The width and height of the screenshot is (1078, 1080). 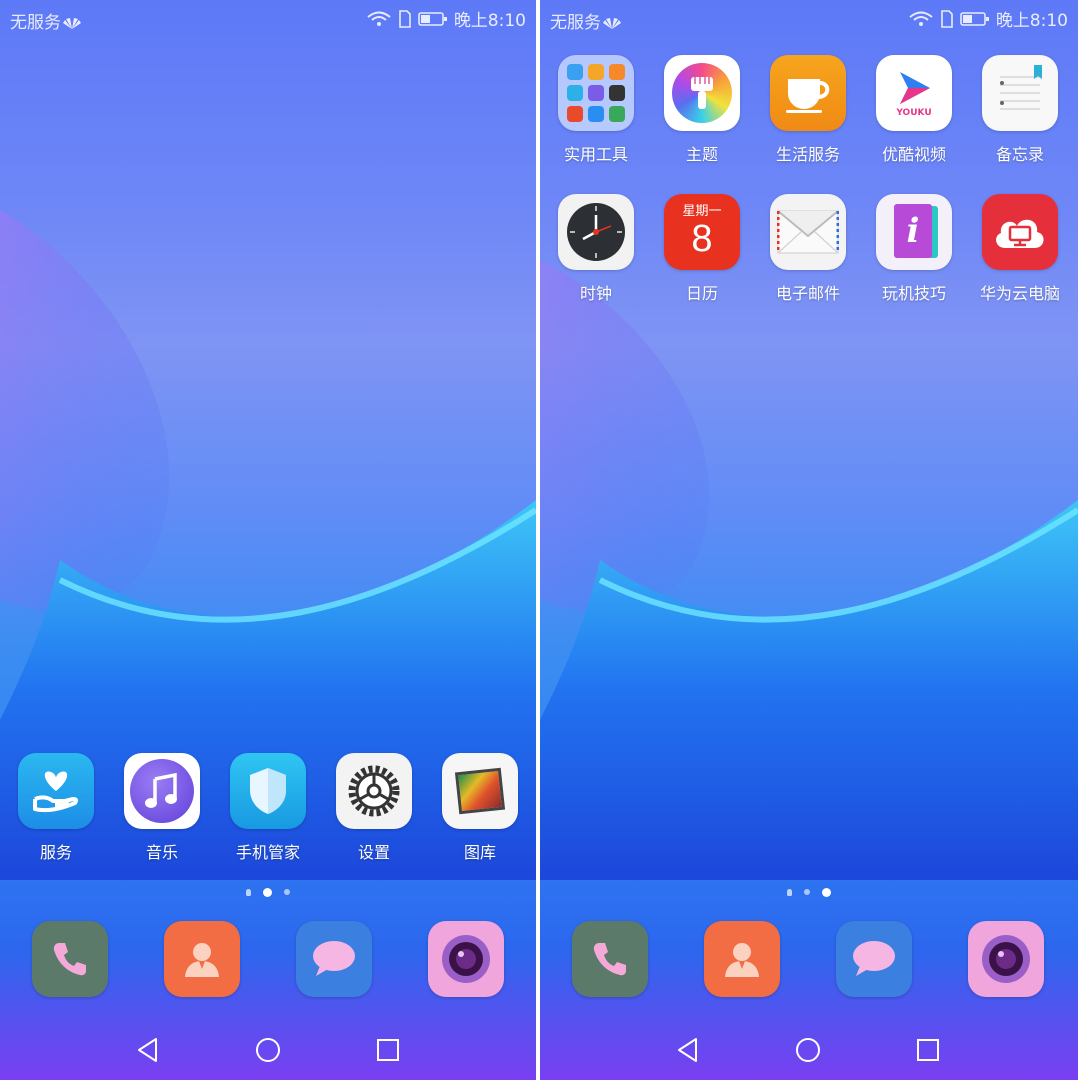 What do you see at coordinates (913, 154) in the screenshot?
I see `app-label: 优酷视频` at bounding box center [913, 154].